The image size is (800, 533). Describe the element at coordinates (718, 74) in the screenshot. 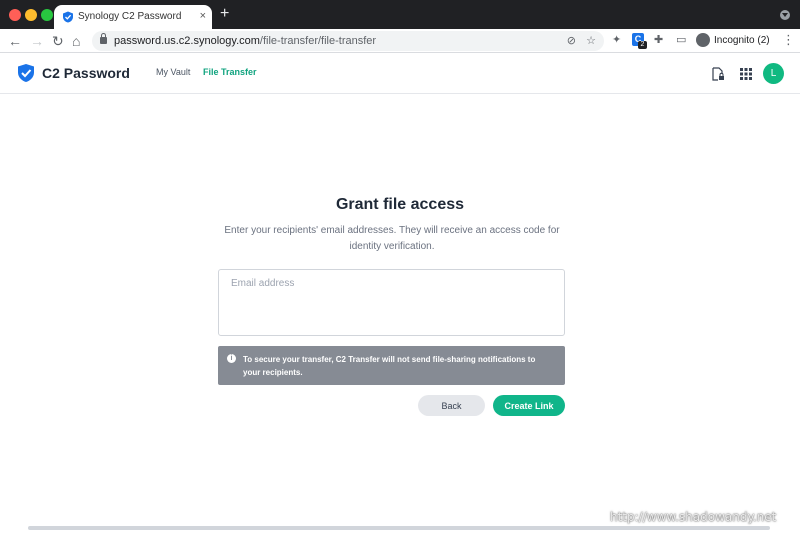

I see `file-lock-icon` at that location.